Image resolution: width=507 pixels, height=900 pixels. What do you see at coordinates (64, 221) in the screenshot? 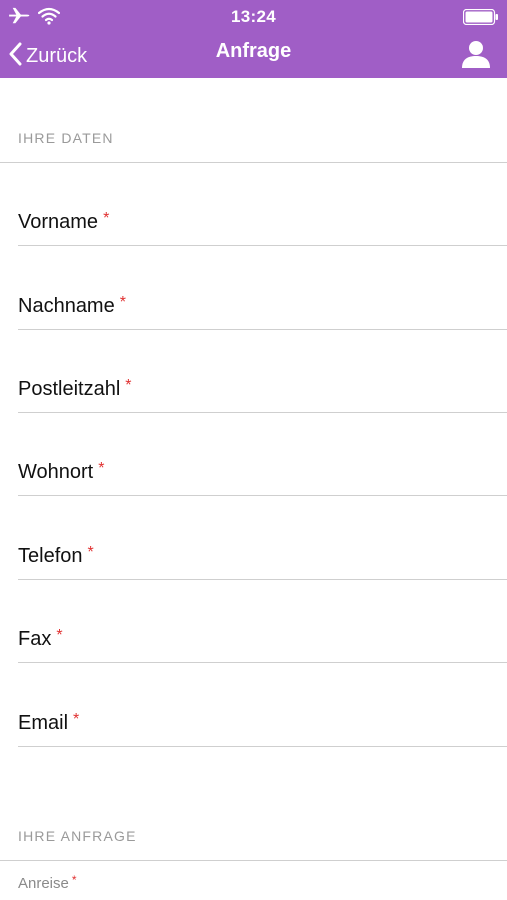
I see `field-label: Vorname *` at bounding box center [64, 221].